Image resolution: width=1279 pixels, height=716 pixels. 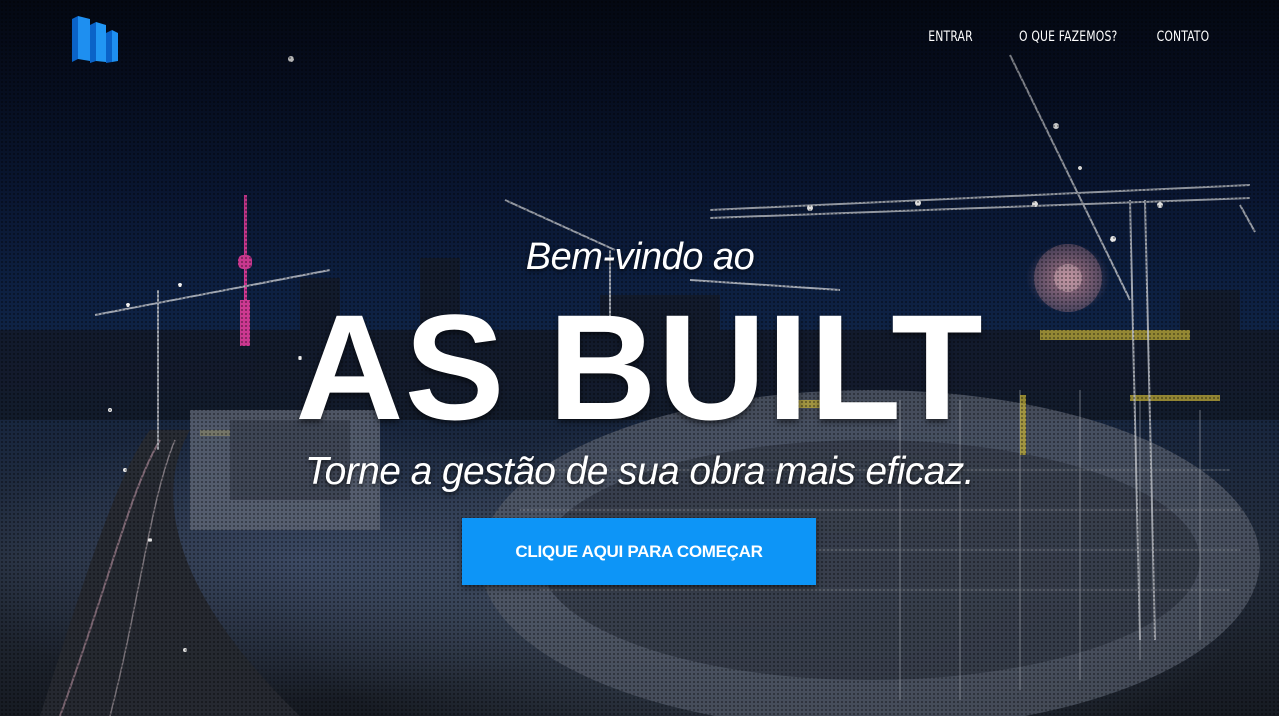 I want to click on hero-title: AS BUILT, so click(x=639, y=367).